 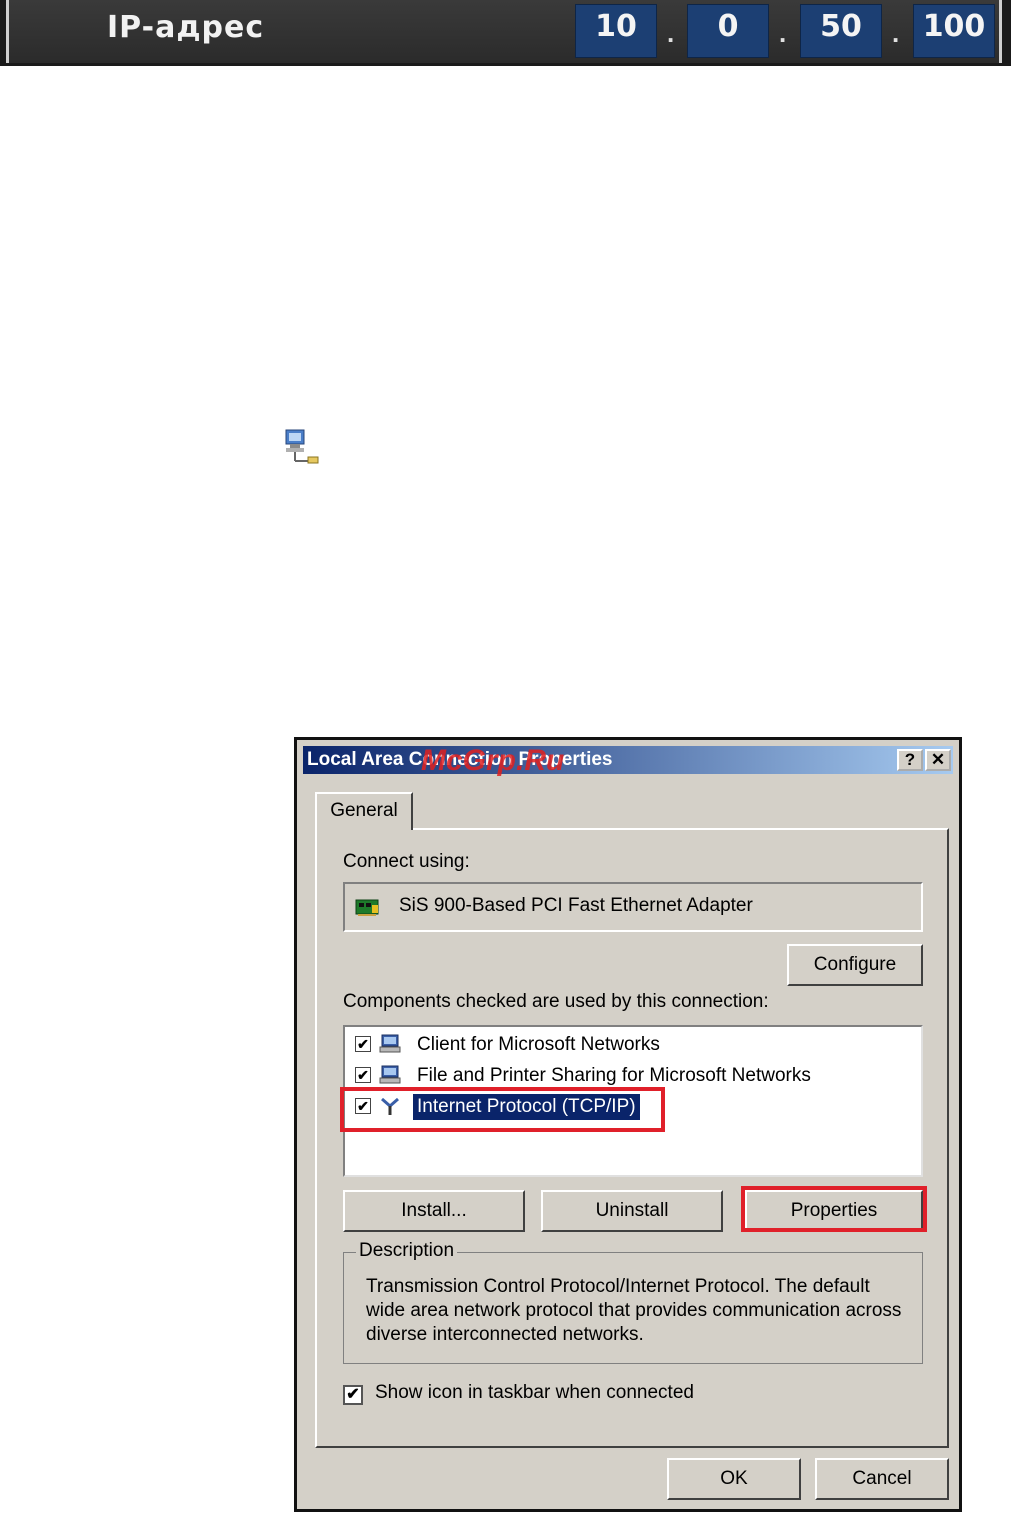 I want to click on show-icon-label: Show icon in taskbar when connected, so click(x=534, y=1392).